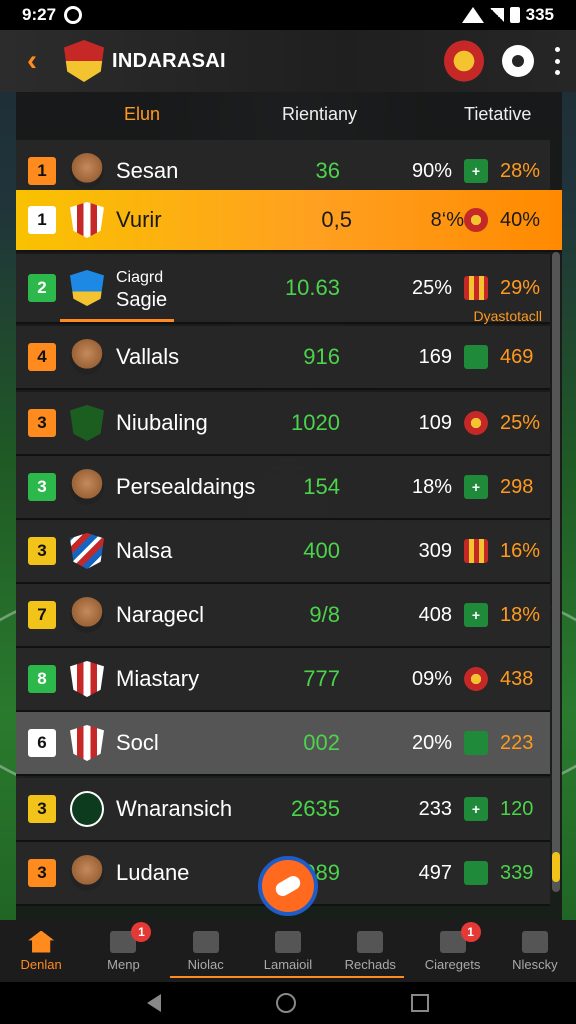 This screenshot has height=1024, width=576. Describe the element at coordinates (142, 114) in the screenshot. I see `column-header-club: Elun` at that location.